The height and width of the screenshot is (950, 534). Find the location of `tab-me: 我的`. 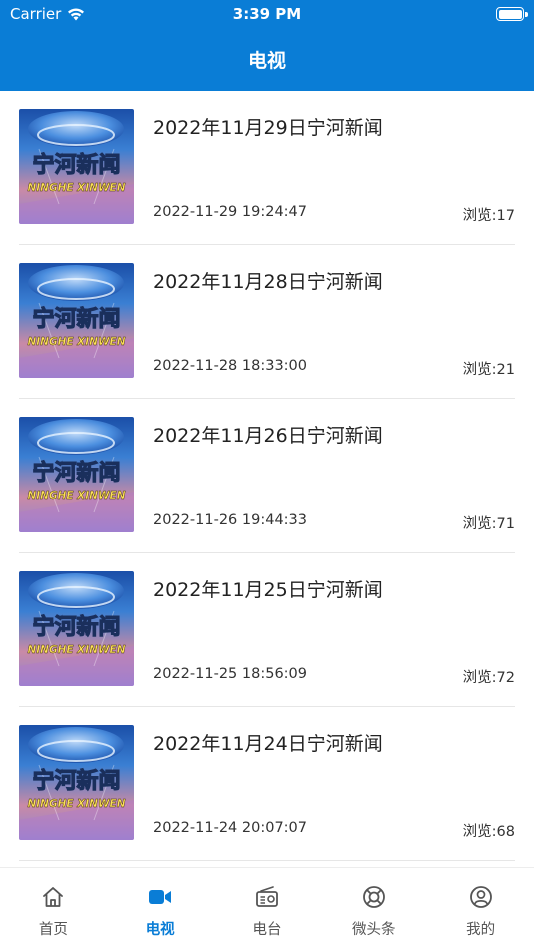

tab-me: 我的 is located at coordinates (480, 909).